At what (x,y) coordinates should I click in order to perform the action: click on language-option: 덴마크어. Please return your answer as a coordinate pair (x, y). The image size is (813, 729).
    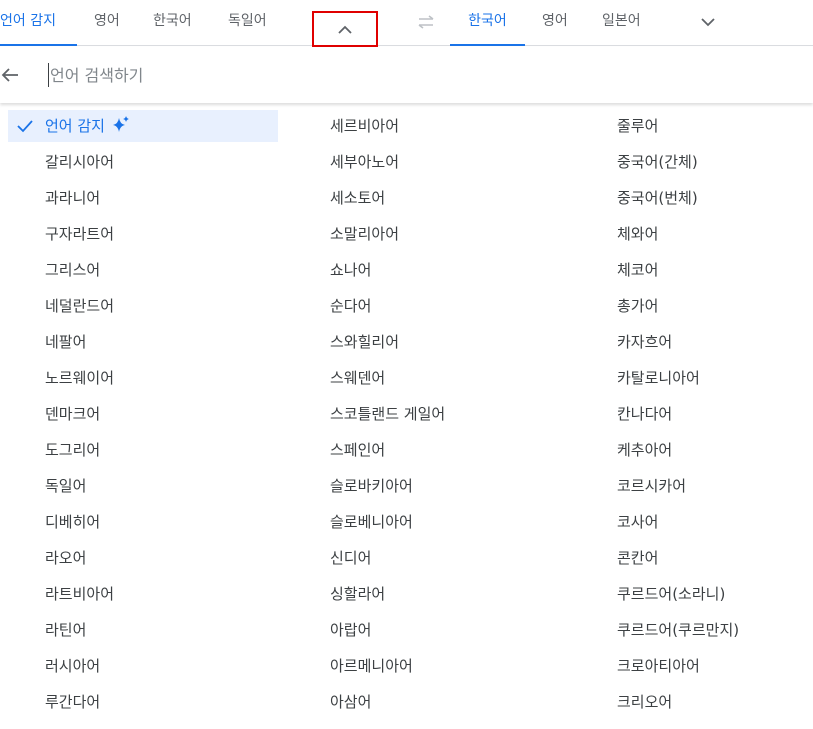
    Looking at the image, I should click on (143, 416).